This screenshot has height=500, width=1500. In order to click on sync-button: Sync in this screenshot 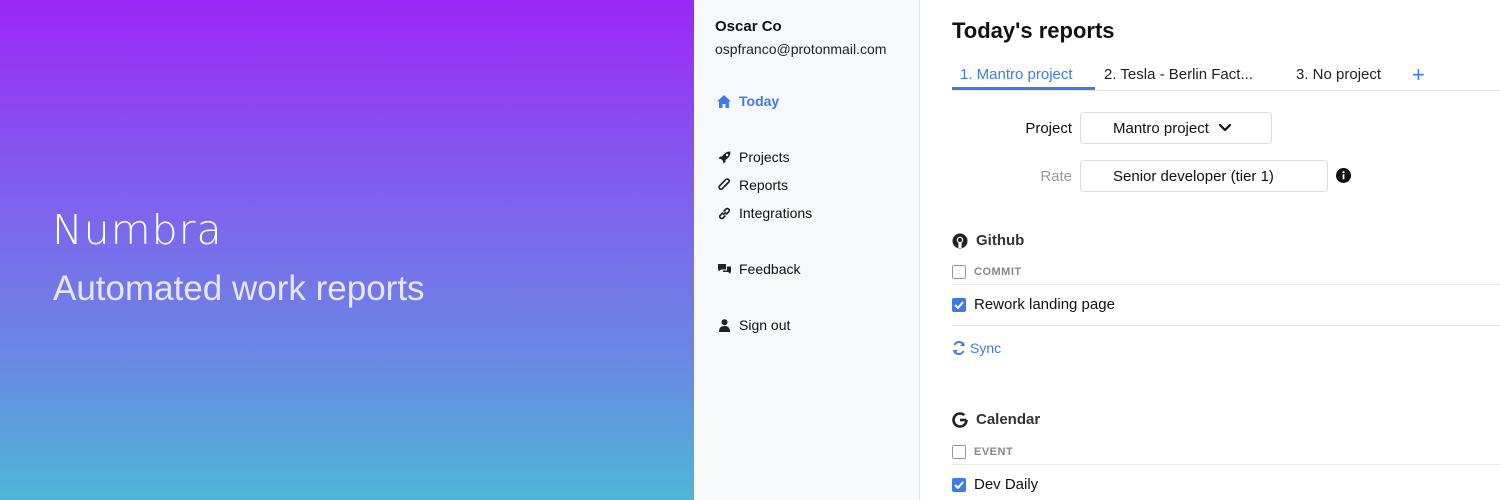, I will do `click(976, 348)`.